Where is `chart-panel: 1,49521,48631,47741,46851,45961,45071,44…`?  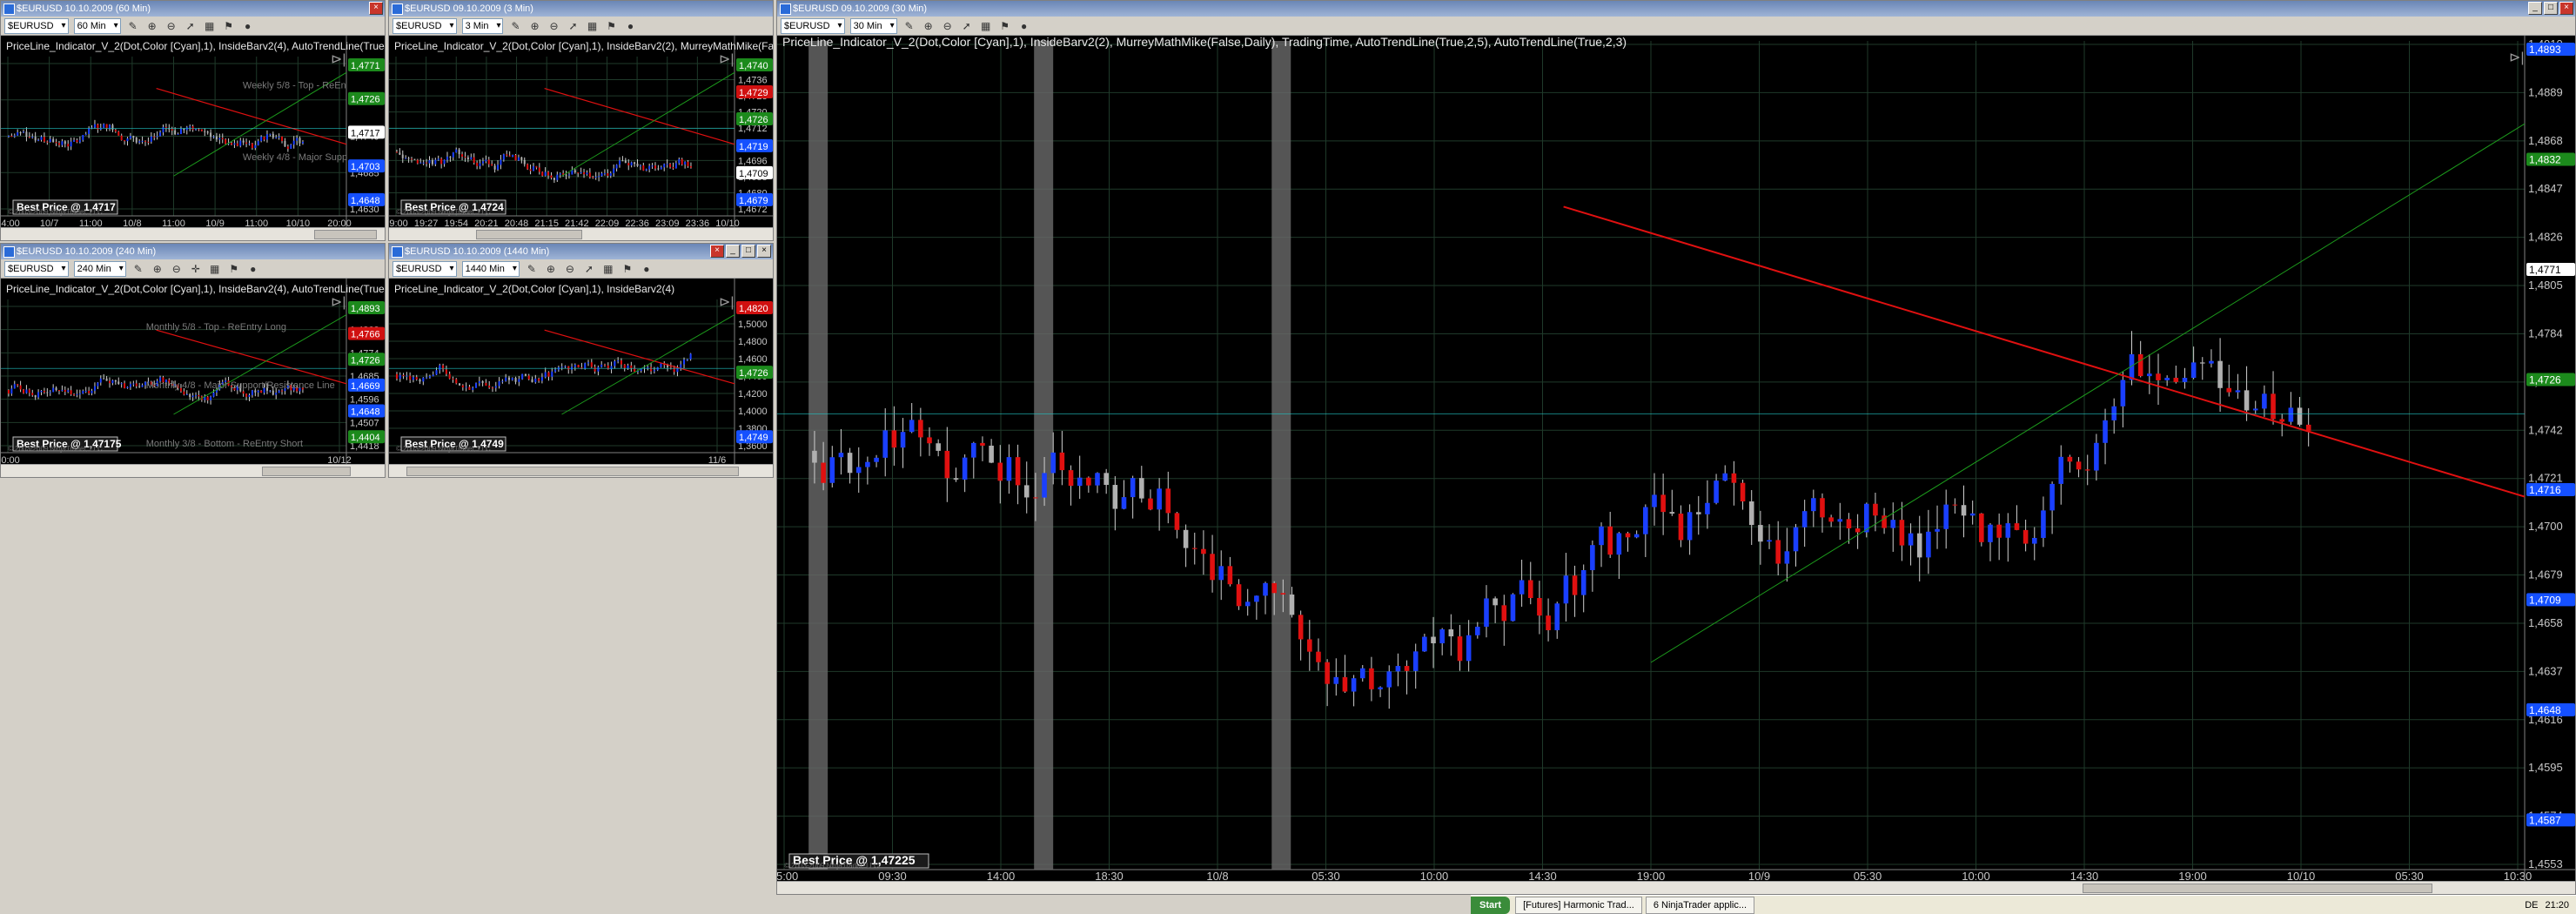
chart-panel: 1,49521,48631,47741,46851,45961,45071,44… is located at coordinates (193, 373).